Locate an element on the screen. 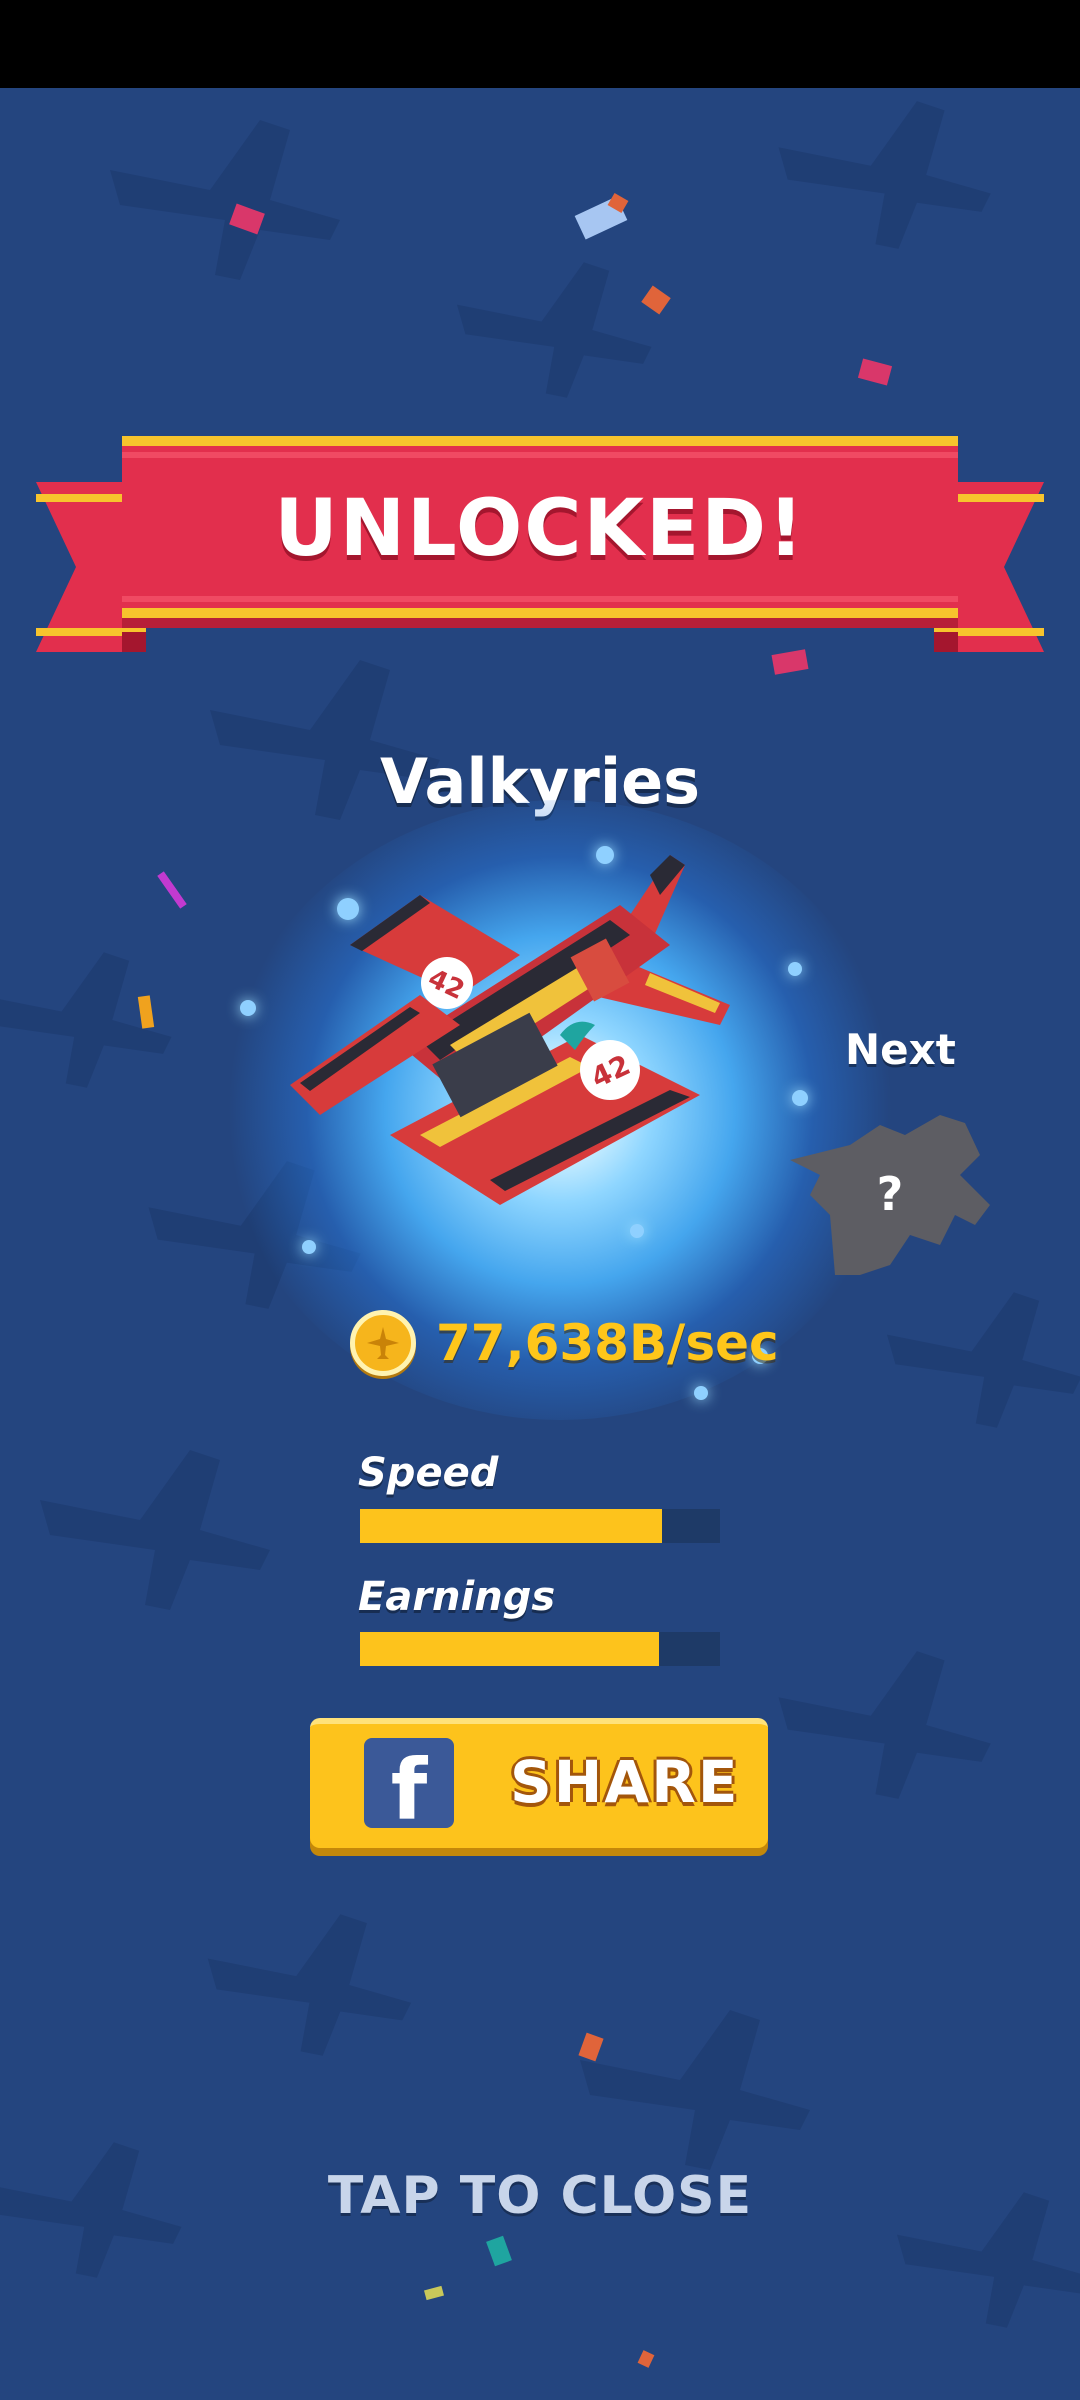 This screenshot has height=2400, width=1080. earnings-bar is located at coordinates (540, 1649).